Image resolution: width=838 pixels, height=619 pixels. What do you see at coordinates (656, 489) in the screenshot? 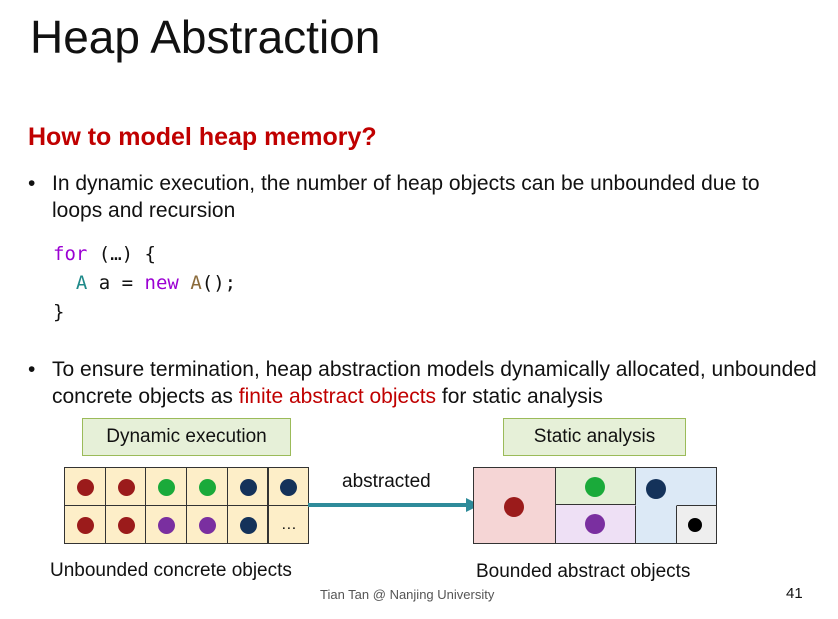
I see `abstract-object-navy` at bounding box center [656, 489].